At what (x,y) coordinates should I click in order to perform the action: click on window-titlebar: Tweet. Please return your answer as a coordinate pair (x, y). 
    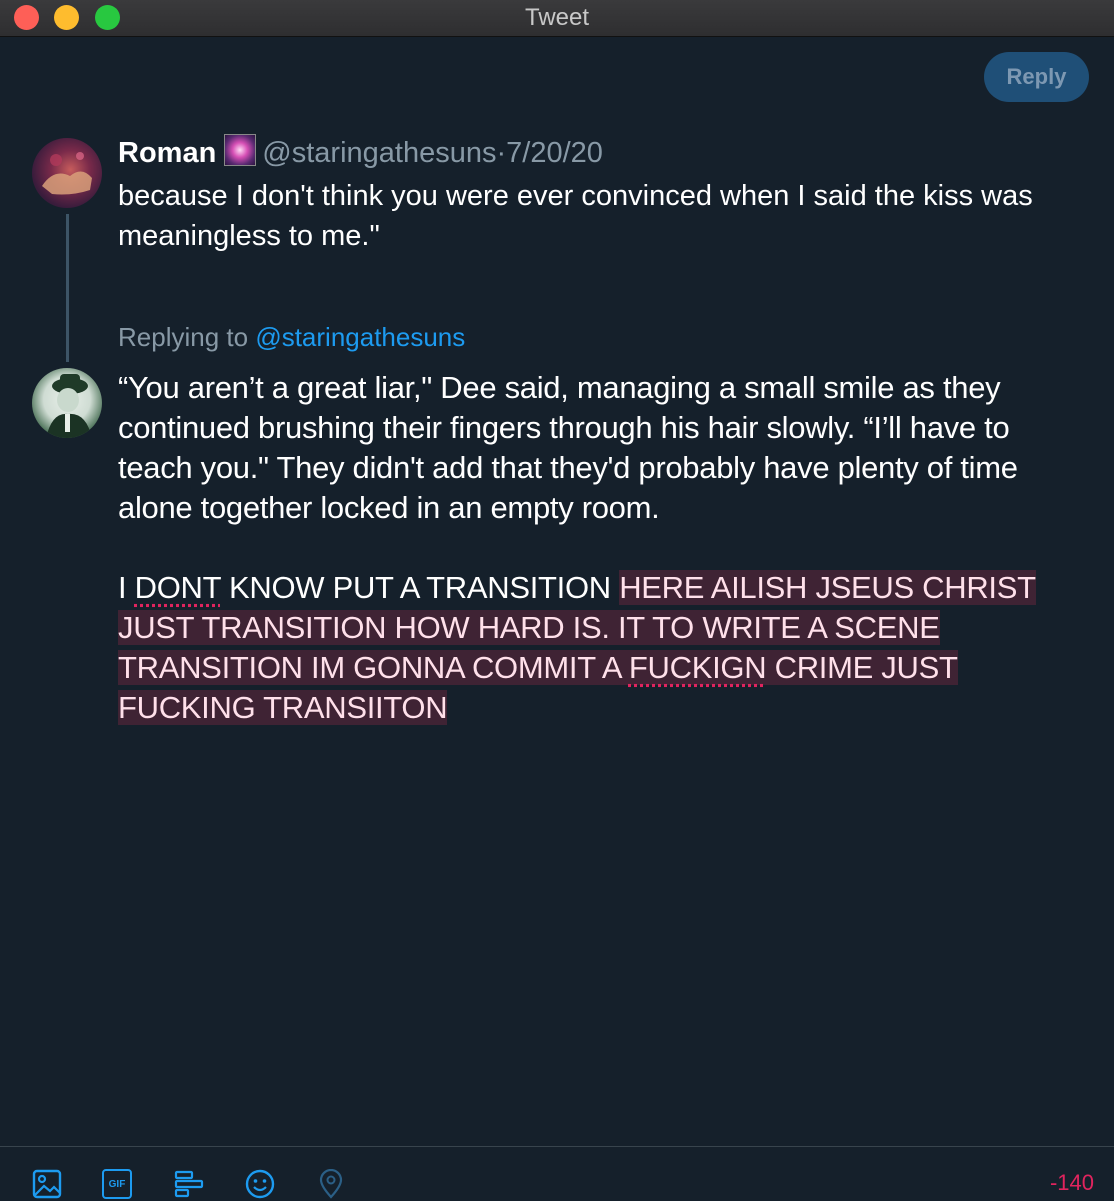
    Looking at the image, I should click on (557, 18).